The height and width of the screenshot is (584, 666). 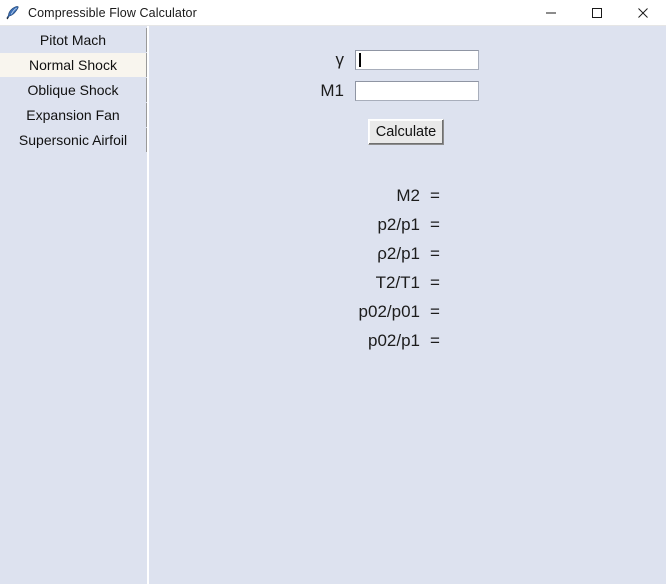 I want to click on sidebar-item-normal-shock: Normal Shock, so click(x=73, y=65).